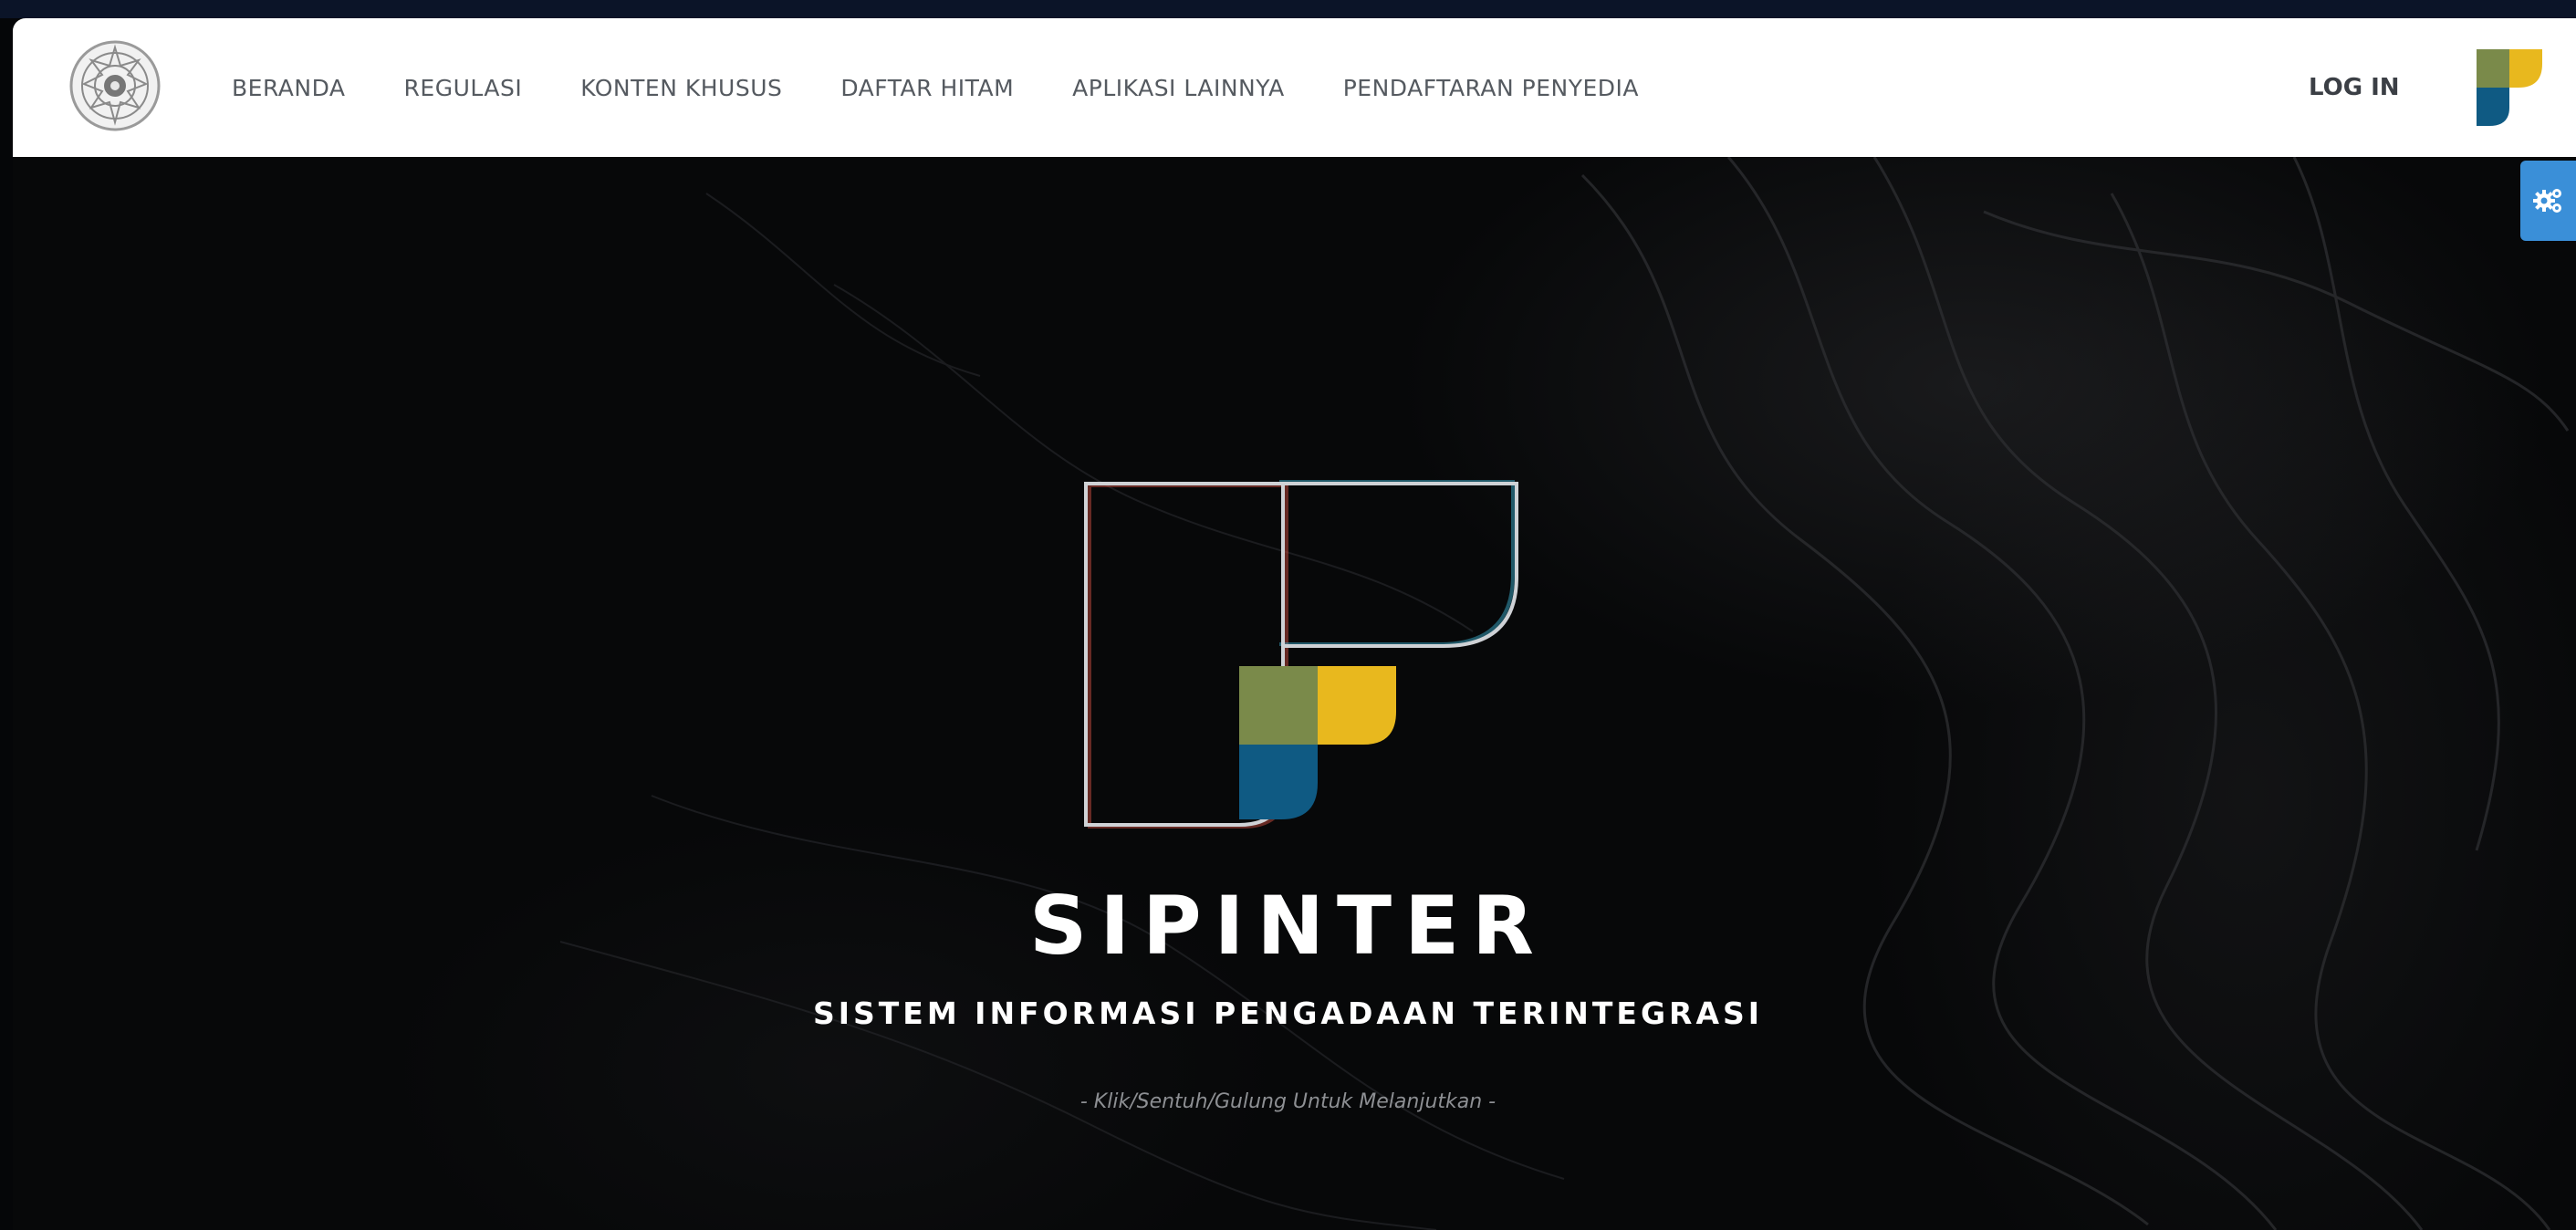 The height and width of the screenshot is (1230, 2576). Describe the element at coordinates (1491, 88) in the screenshot. I see `nav-item-pendaftaran-penyedia: PENDAFTARAN PENYEDIA` at that location.